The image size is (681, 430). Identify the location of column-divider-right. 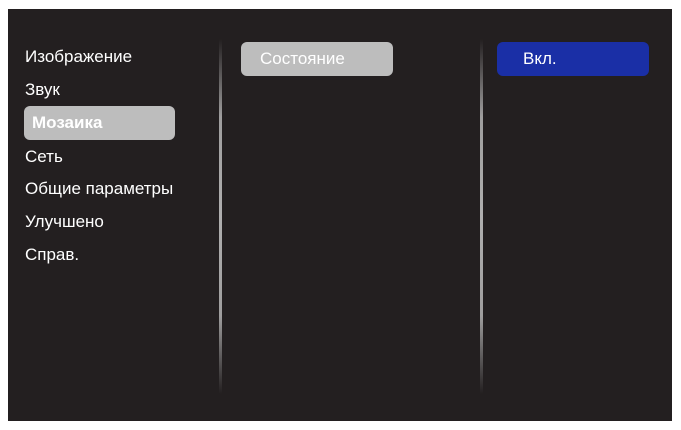
(481, 216).